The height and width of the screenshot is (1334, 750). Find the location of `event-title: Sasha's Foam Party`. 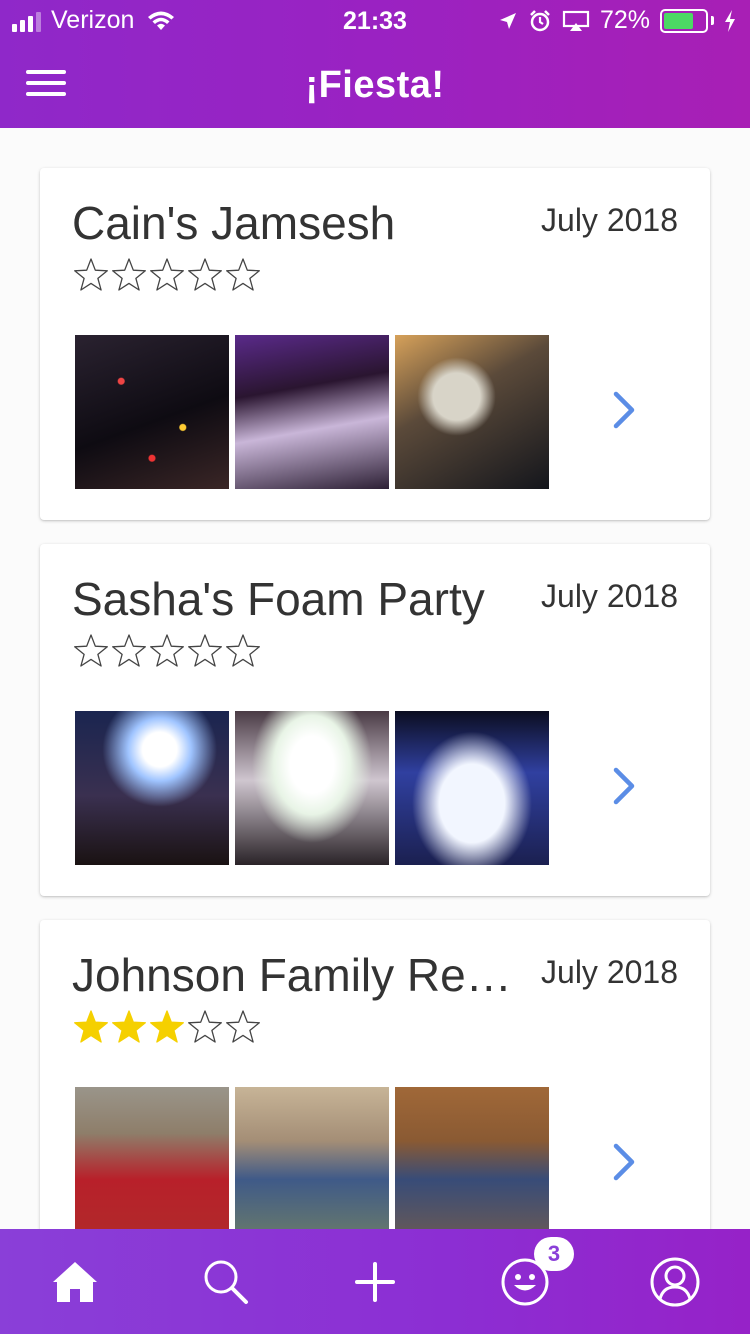

event-title: Sasha's Foam Party is located at coordinates (278, 599).